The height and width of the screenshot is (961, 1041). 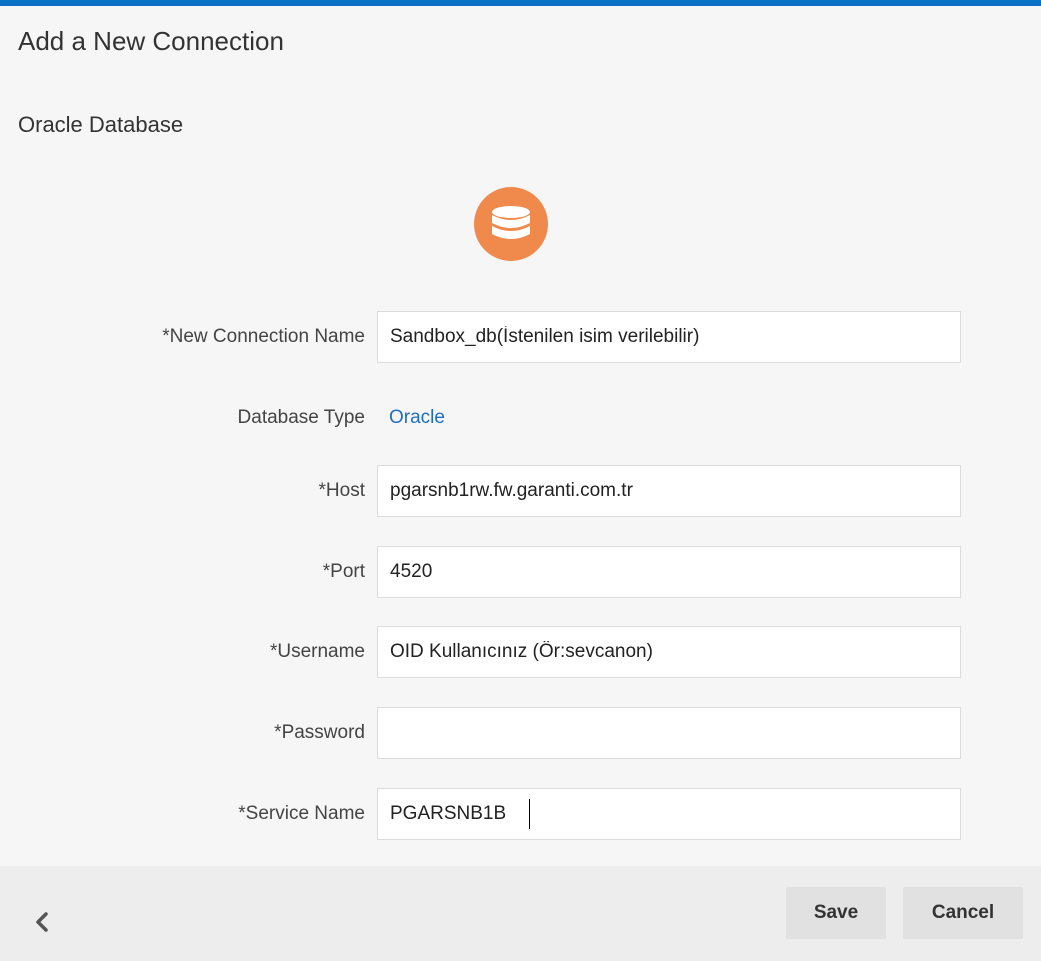 What do you see at coordinates (836, 913) in the screenshot?
I see `save-button: Save` at bounding box center [836, 913].